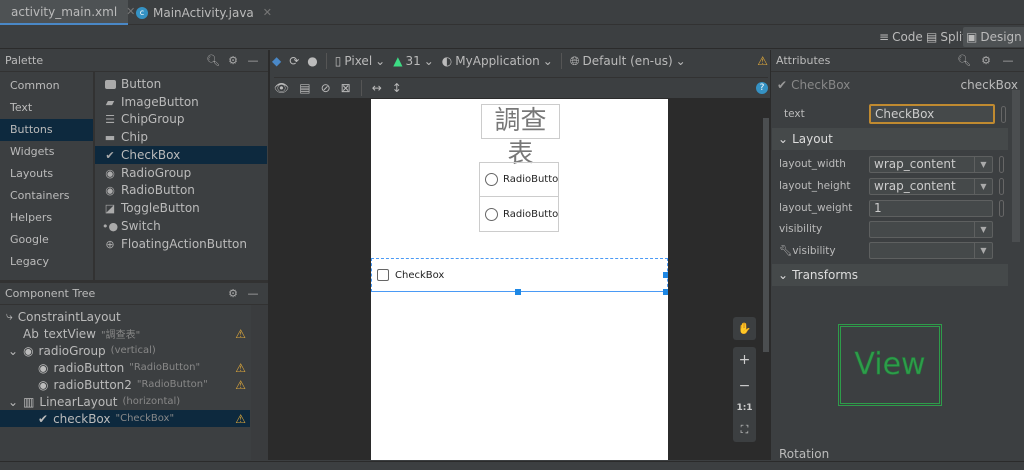  Describe the element at coordinates (181, 226) in the screenshot. I see `palette-item-switch: •● Switch` at that location.